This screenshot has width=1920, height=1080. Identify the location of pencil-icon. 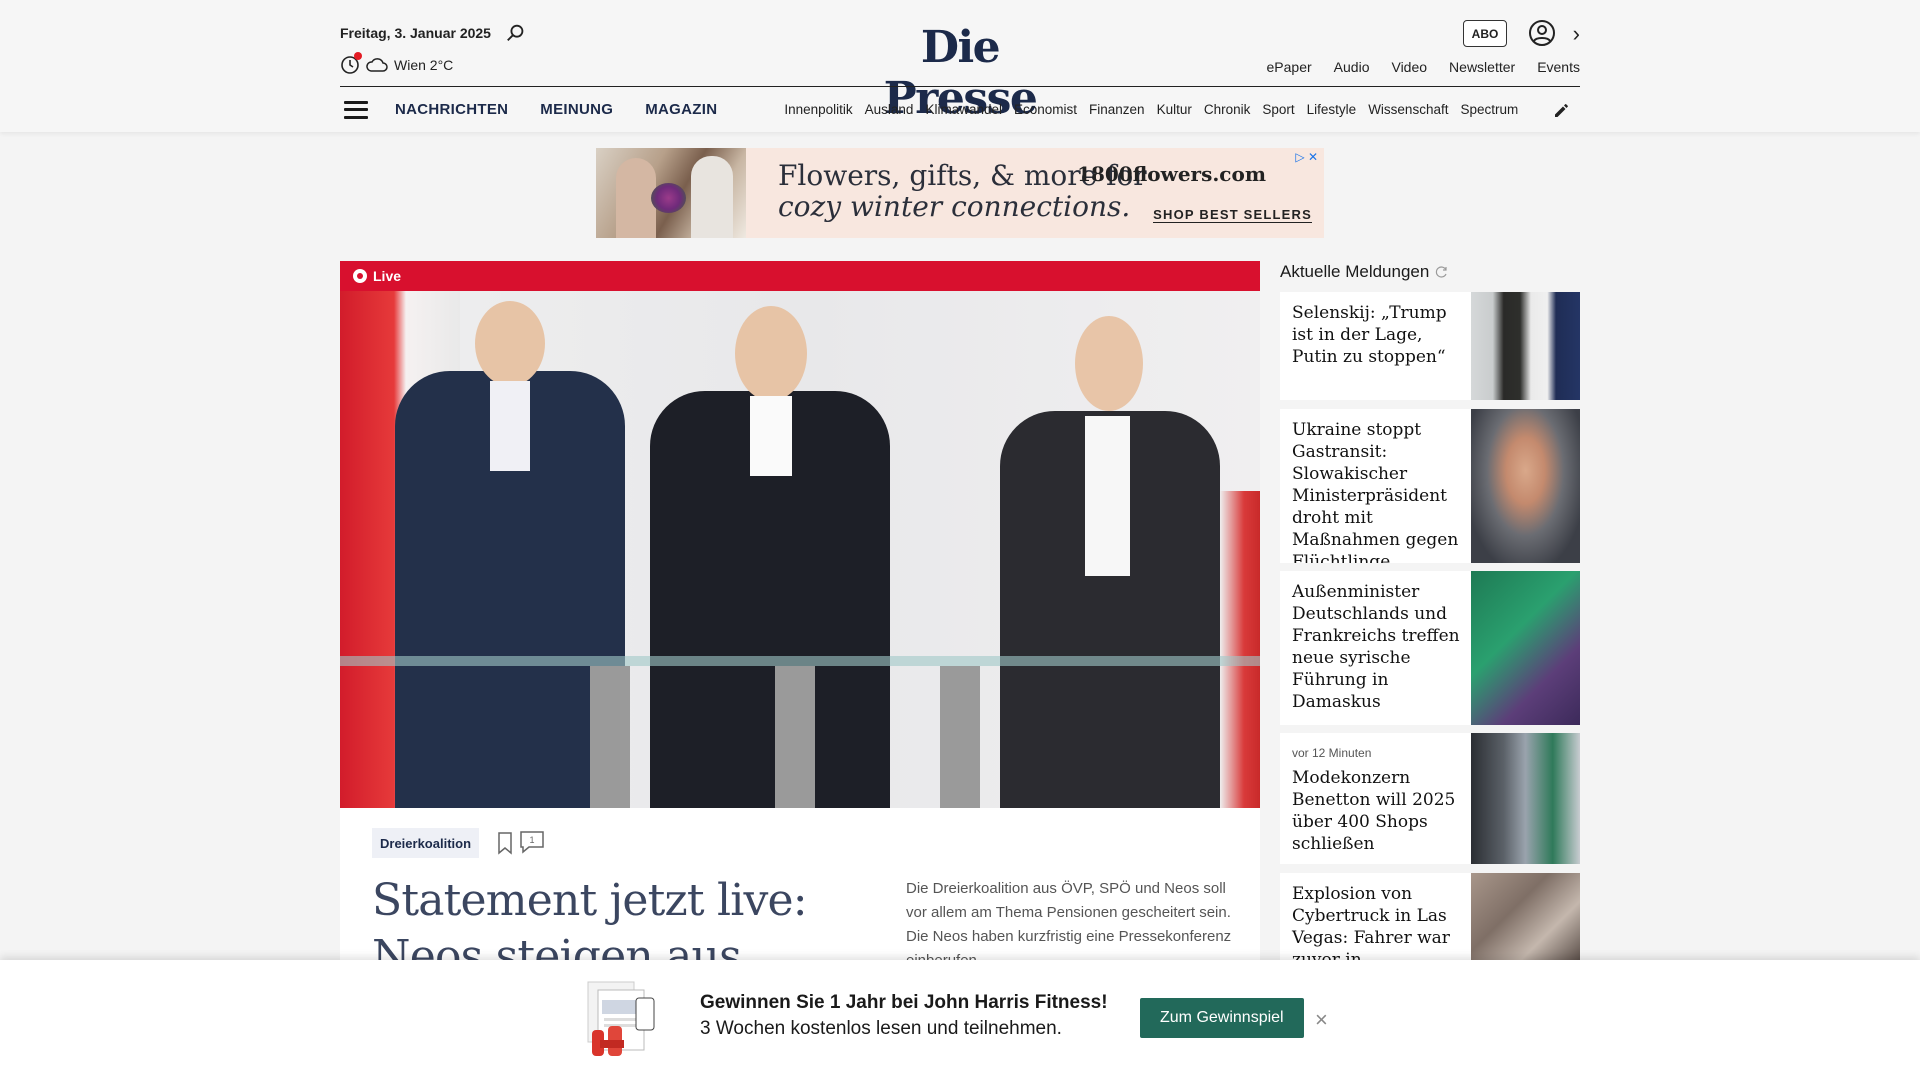
(1562, 110).